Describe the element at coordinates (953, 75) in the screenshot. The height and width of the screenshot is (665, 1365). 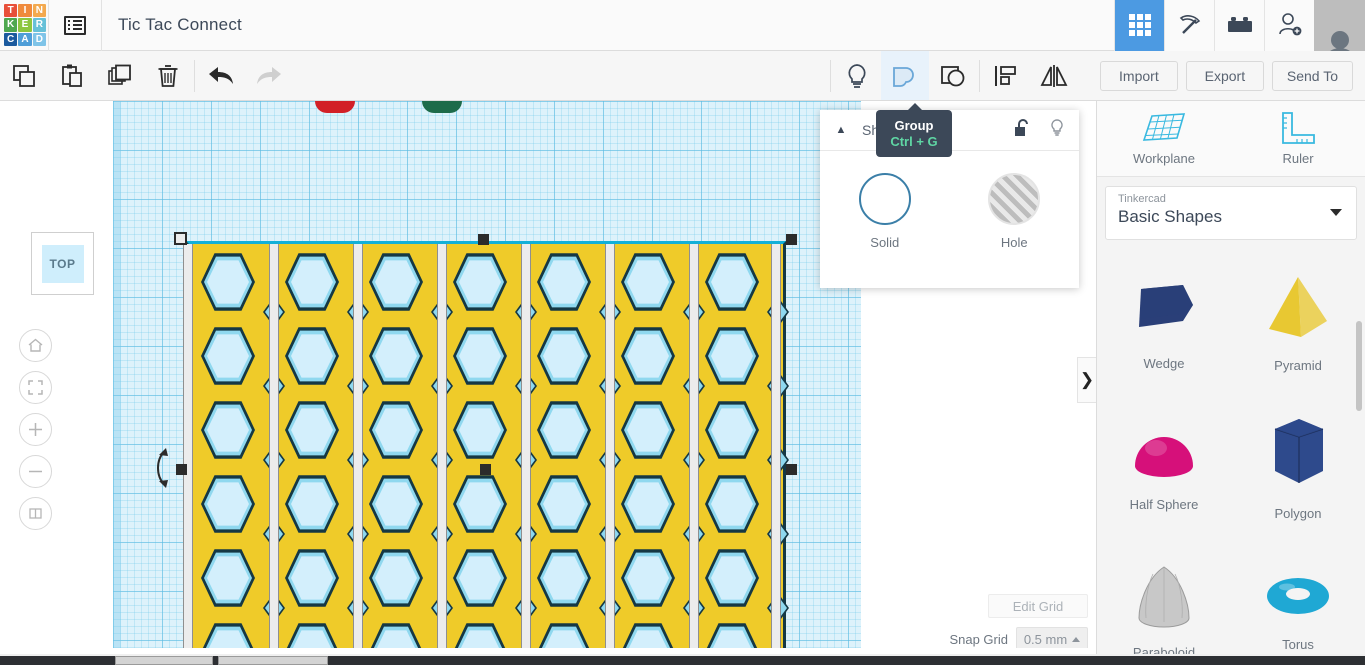
I see `ungroup-icon` at that location.